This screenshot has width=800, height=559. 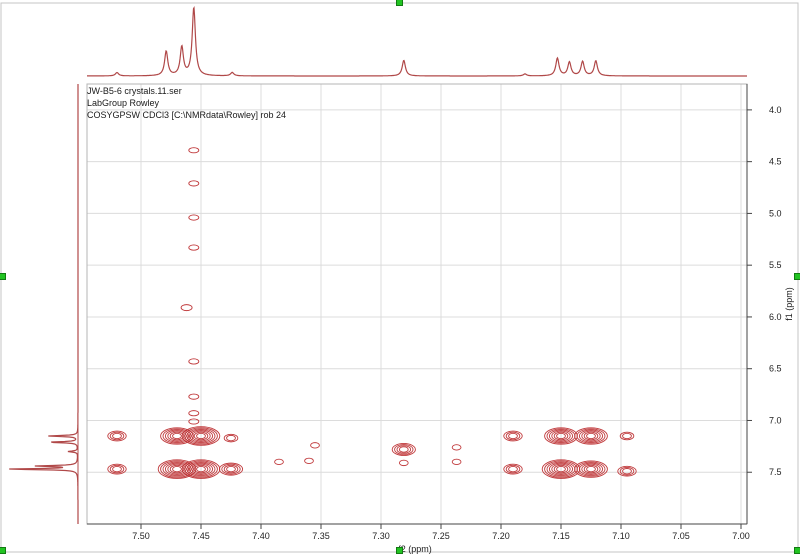 I want to click on resize-handle-left, so click(x=3, y=276).